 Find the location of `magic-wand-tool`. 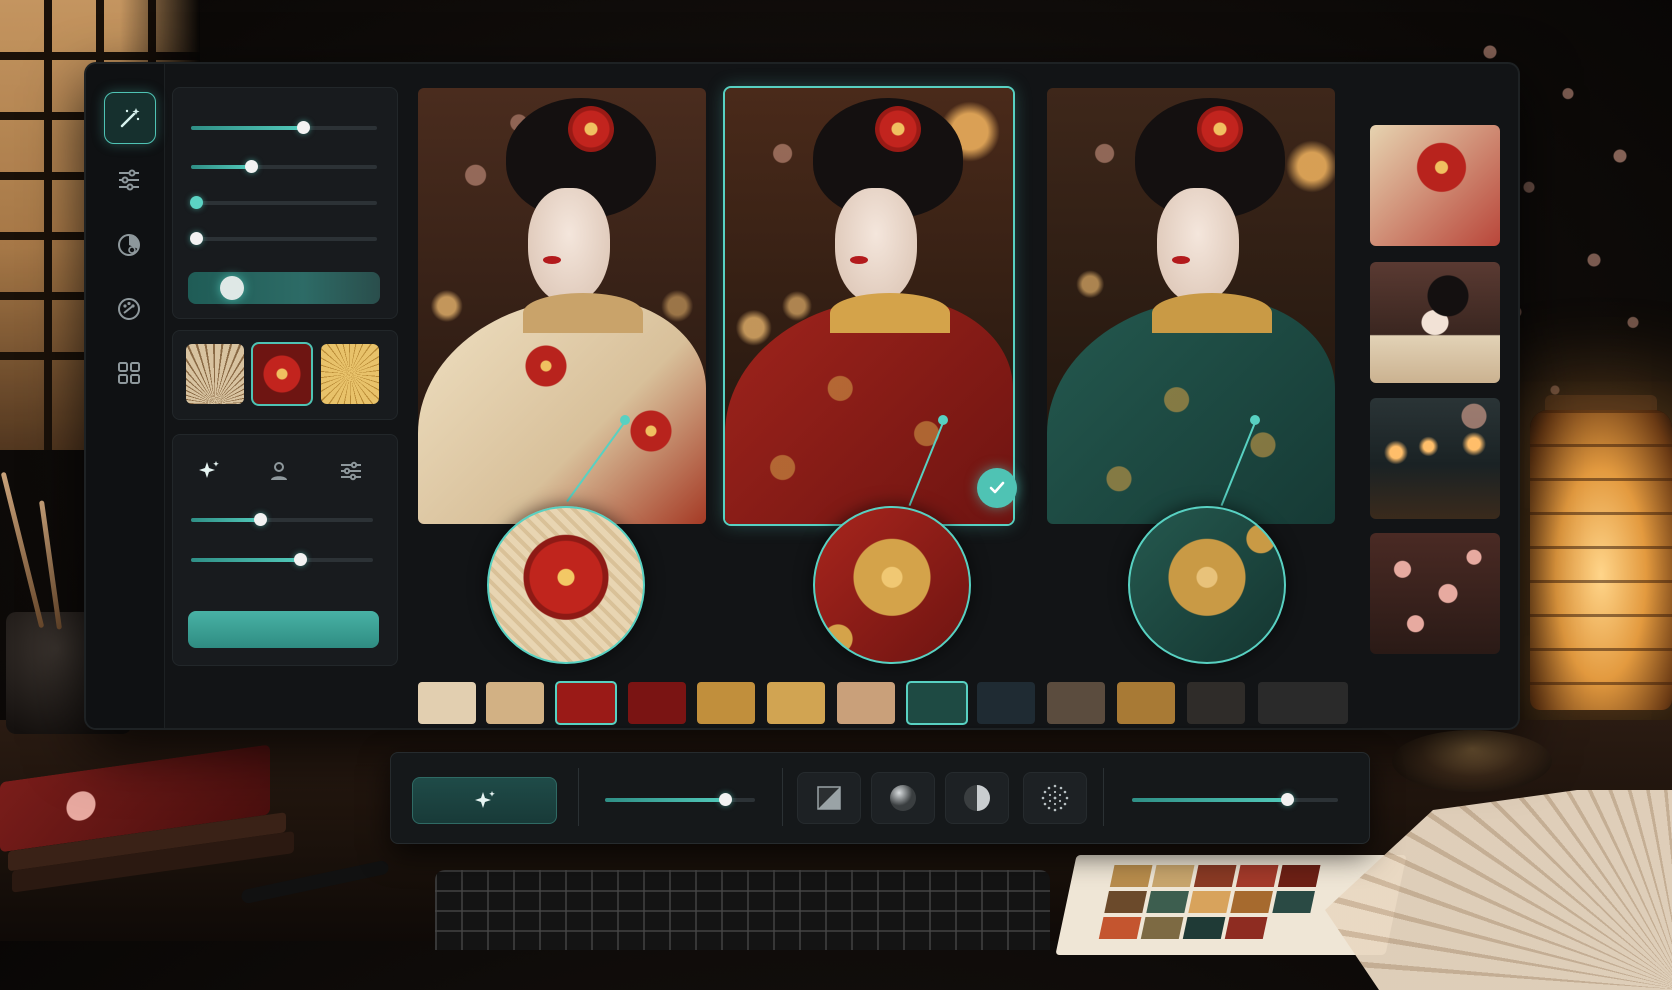

magic-wand-tool is located at coordinates (130, 118).